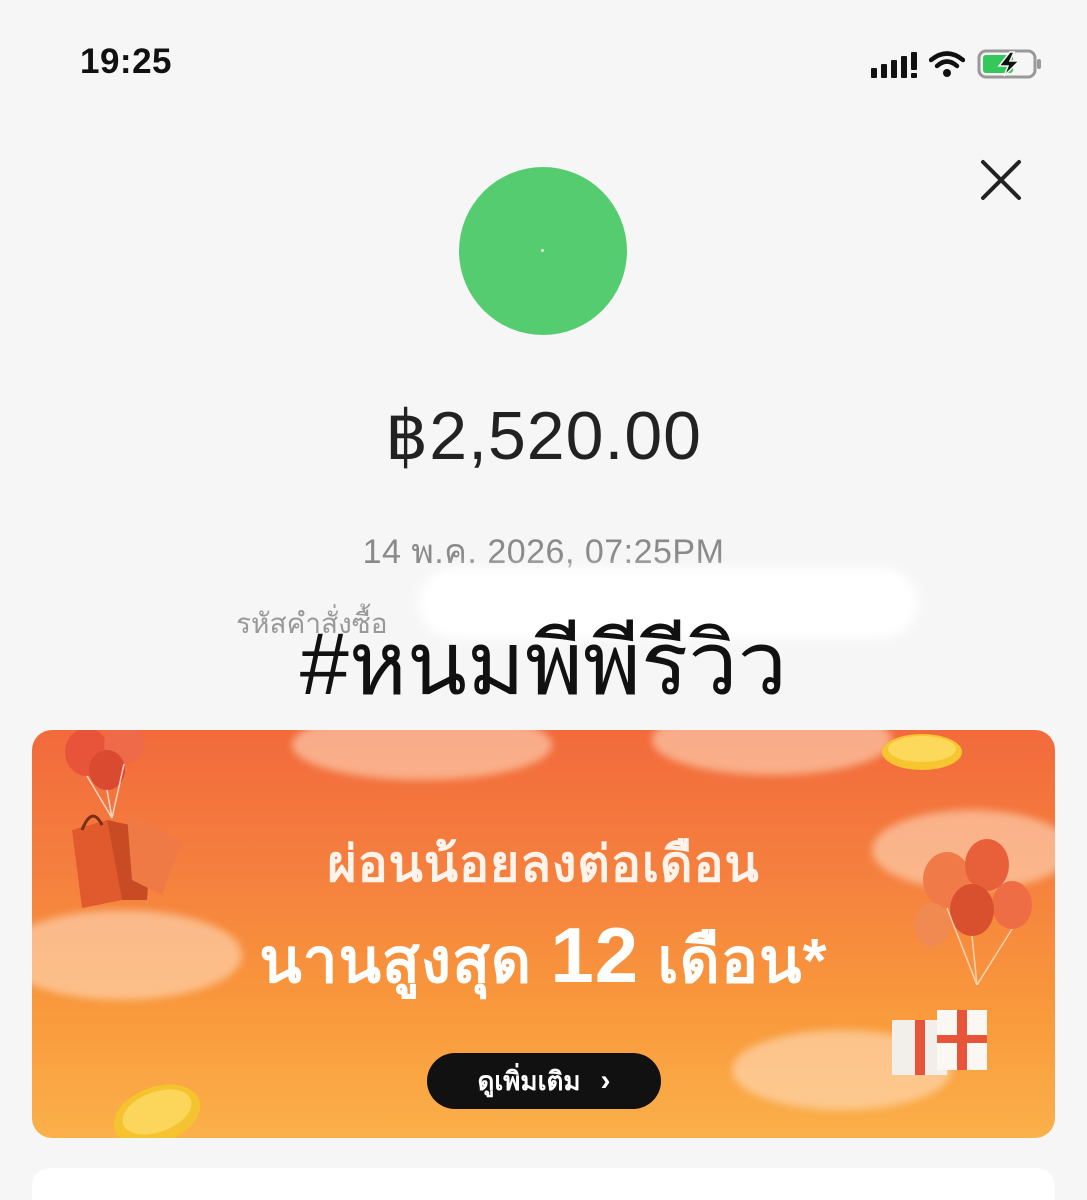  Describe the element at coordinates (543, 663) in the screenshot. I see `review-hashtag-overlay: #หนมพีพีรีวิว` at that location.